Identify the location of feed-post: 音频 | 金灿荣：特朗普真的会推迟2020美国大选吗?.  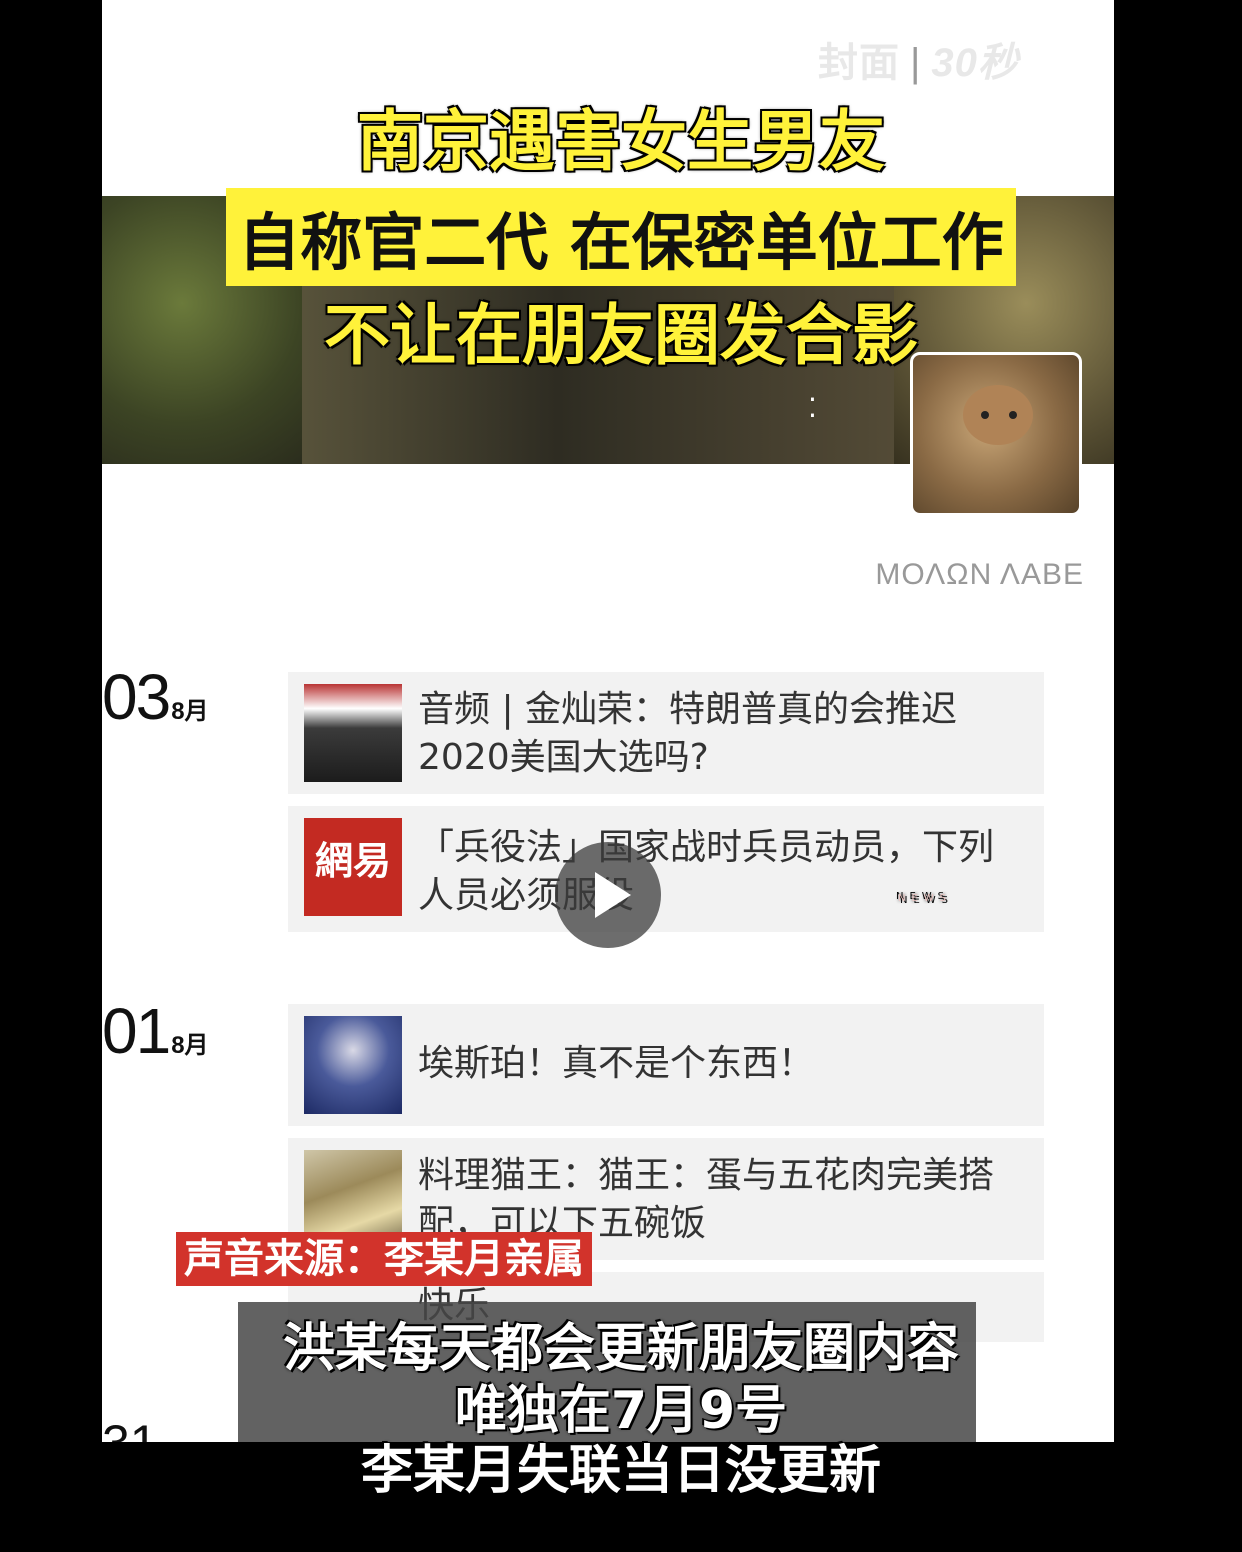
(666, 733).